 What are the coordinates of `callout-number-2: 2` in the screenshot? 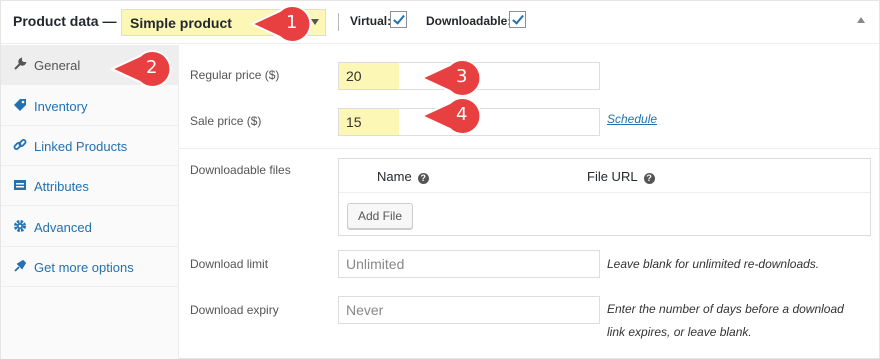 It's located at (152, 67).